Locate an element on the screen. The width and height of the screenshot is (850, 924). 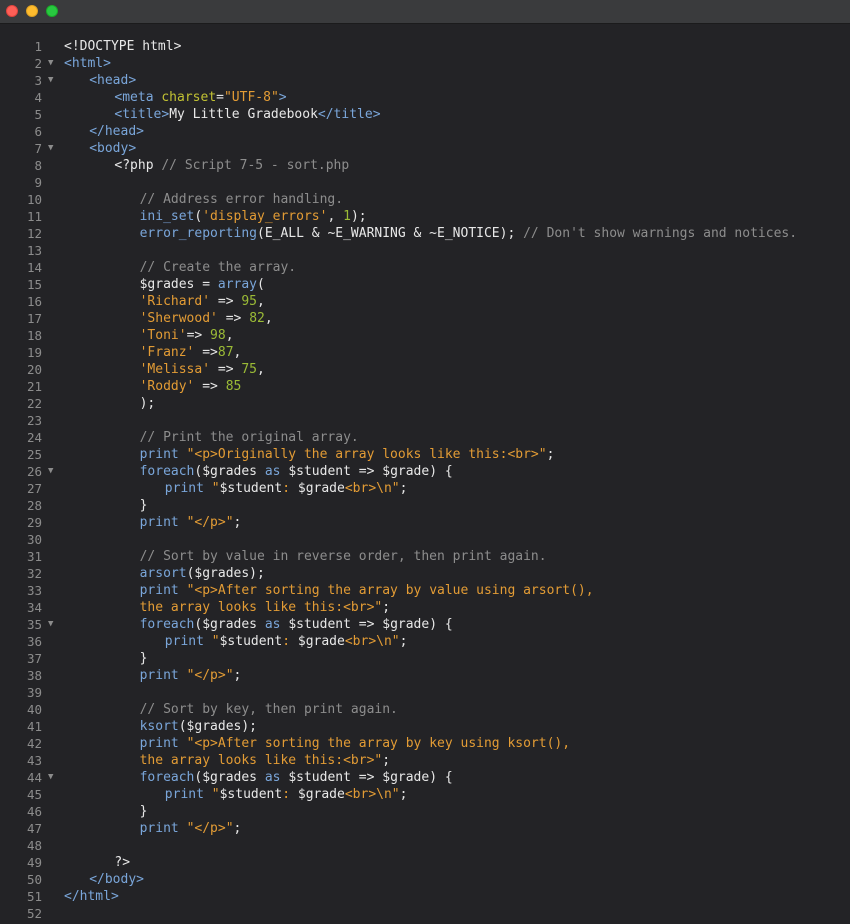
code-line: 48 is located at coordinates (425, 845).